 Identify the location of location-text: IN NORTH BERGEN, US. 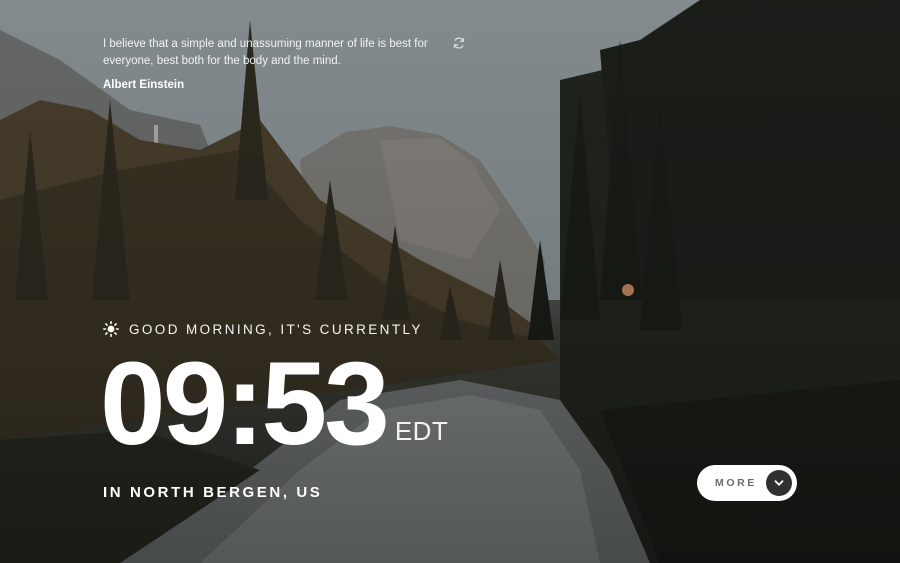
(213, 492).